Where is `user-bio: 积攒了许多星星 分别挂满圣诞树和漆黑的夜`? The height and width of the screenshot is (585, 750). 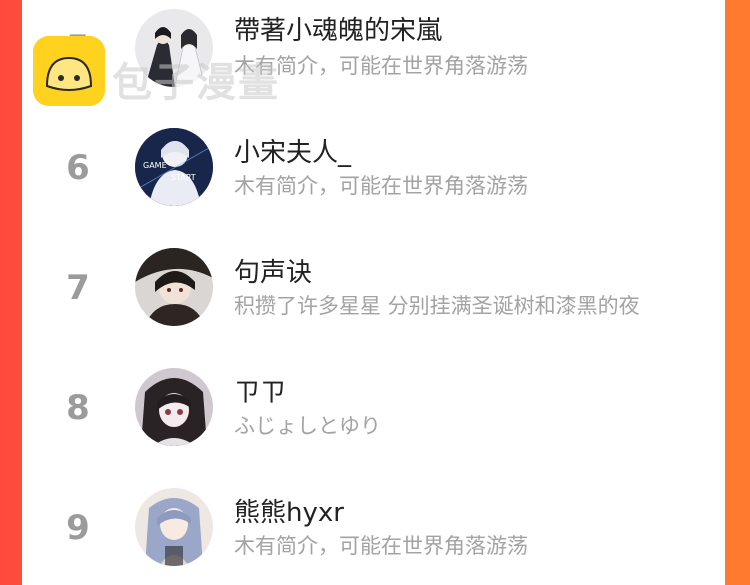
user-bio: 积攒了许多星星 分别挂满圣诞树和漆黑的夜 is located at coordinates (437, 306).